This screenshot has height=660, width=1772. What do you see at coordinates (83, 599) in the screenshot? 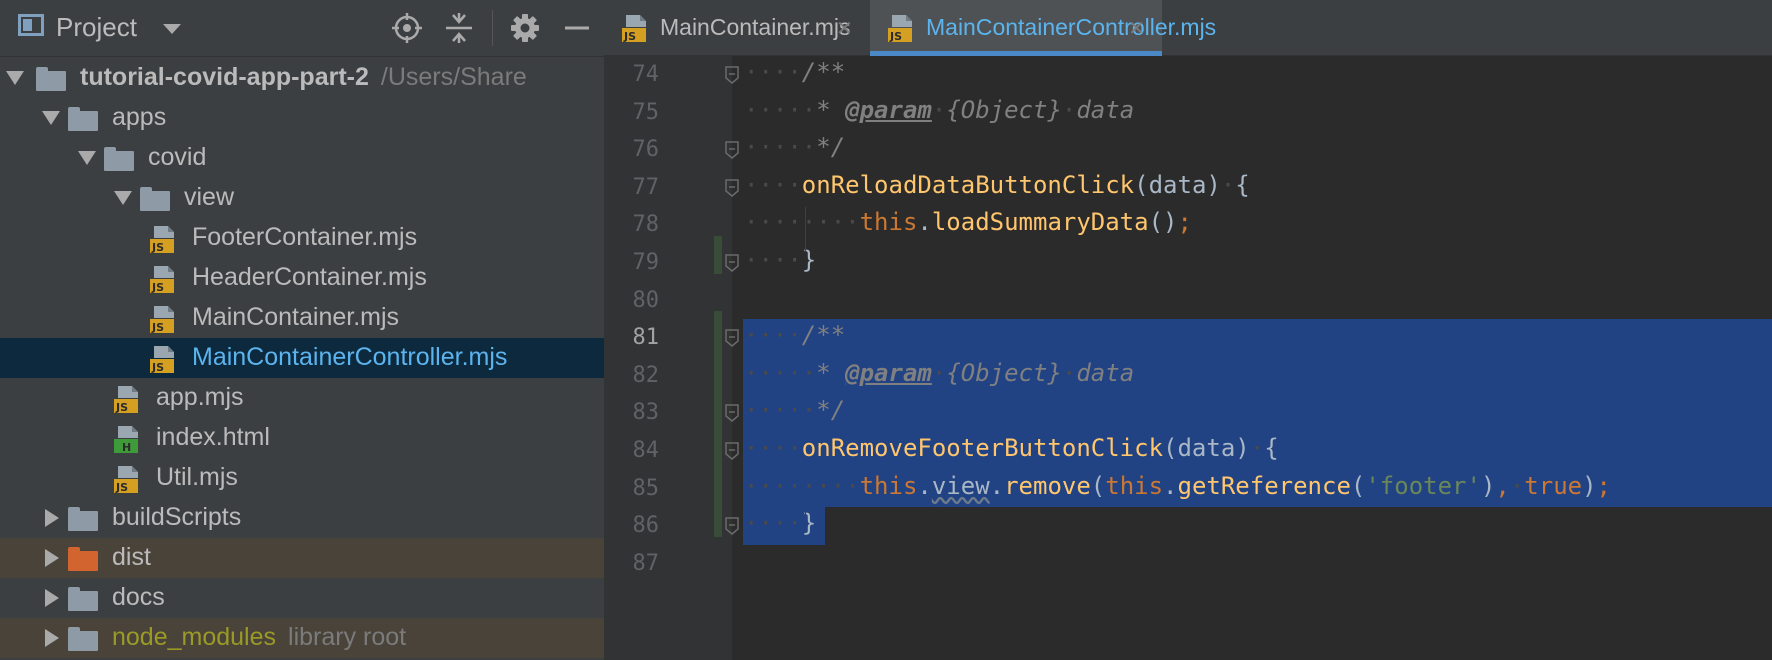
I see `folder-icon` at bounding box center [83, 599].